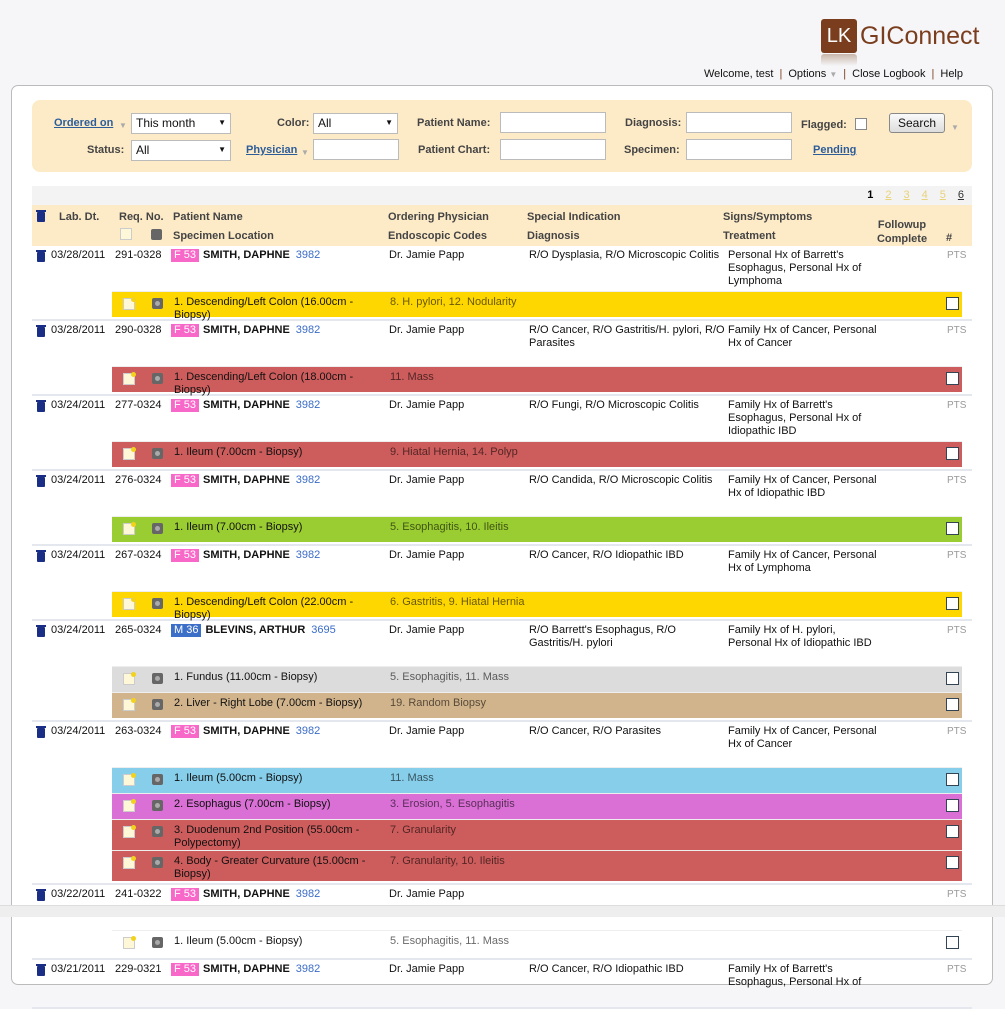 Image resolution: width=1005 pixels, height=1009 pixels. I want to click on ordered-on-select: This month, so click(181, 123).